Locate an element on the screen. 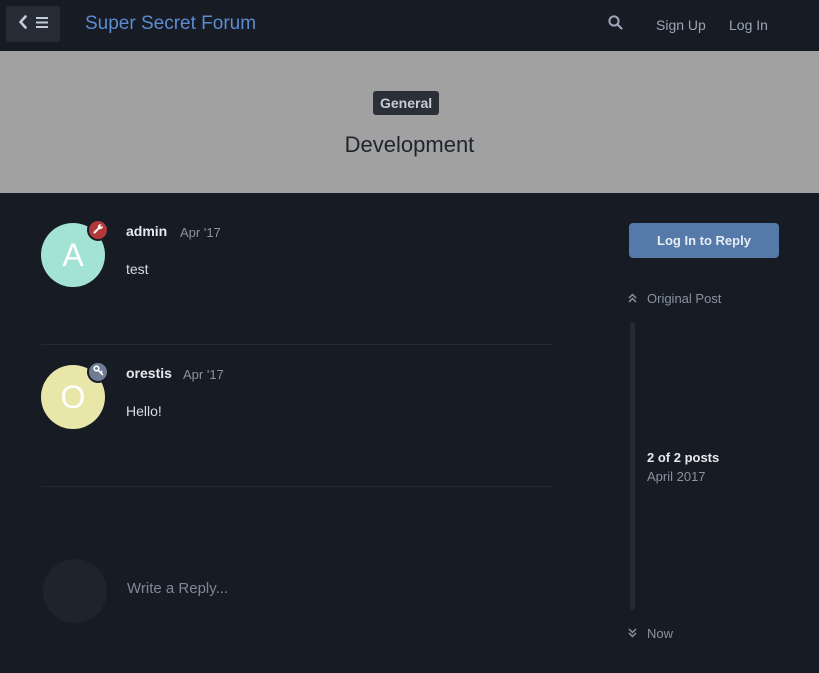 The height and width of the screenshot is (673, 819). scrubber-date: April 2017 is located at coordinates (676, 476).